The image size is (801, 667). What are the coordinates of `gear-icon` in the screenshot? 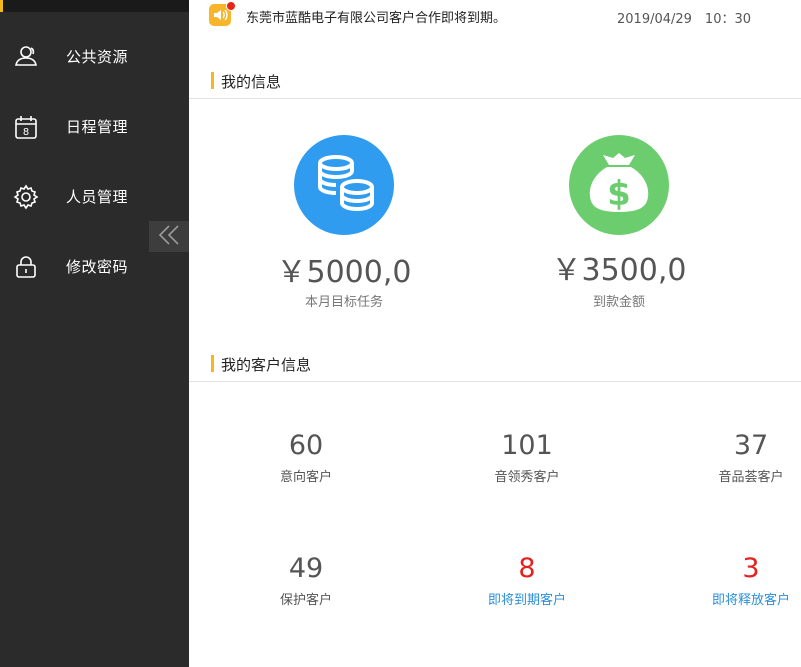 It's located at (26, 197).